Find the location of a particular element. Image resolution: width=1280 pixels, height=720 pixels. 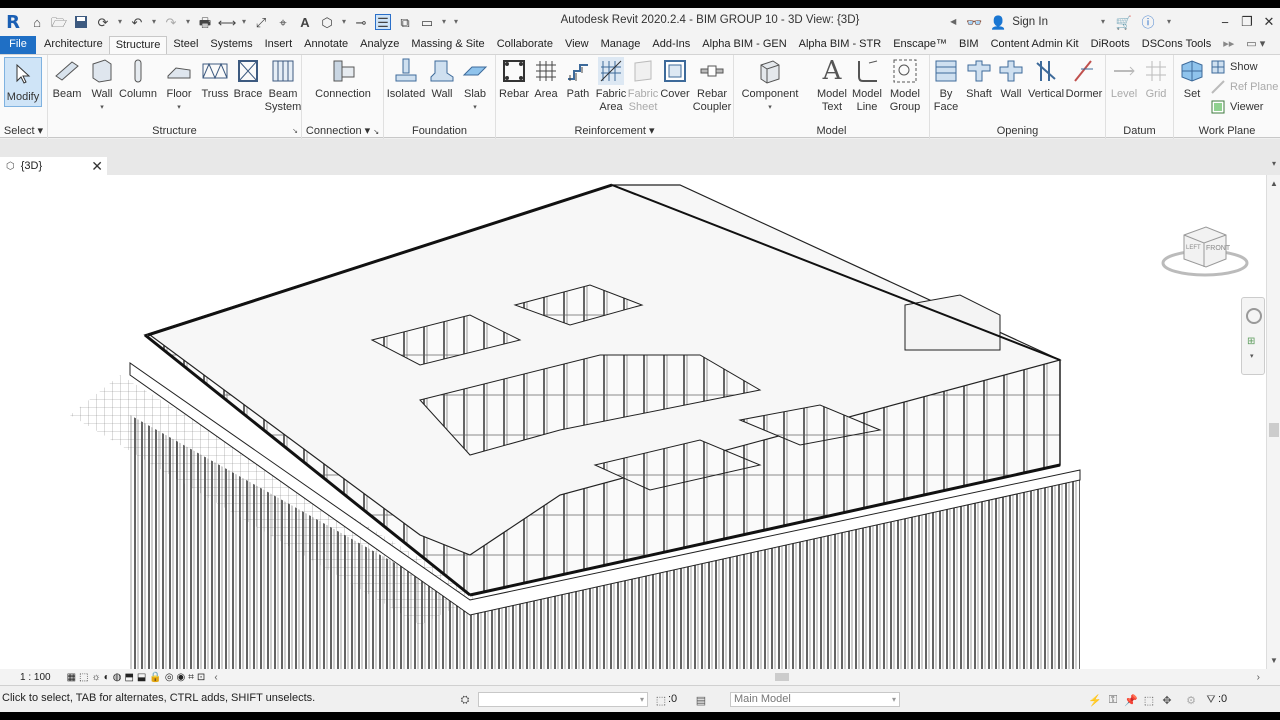

dimension-icon: ⤢ is located at coordinates (261, 22).